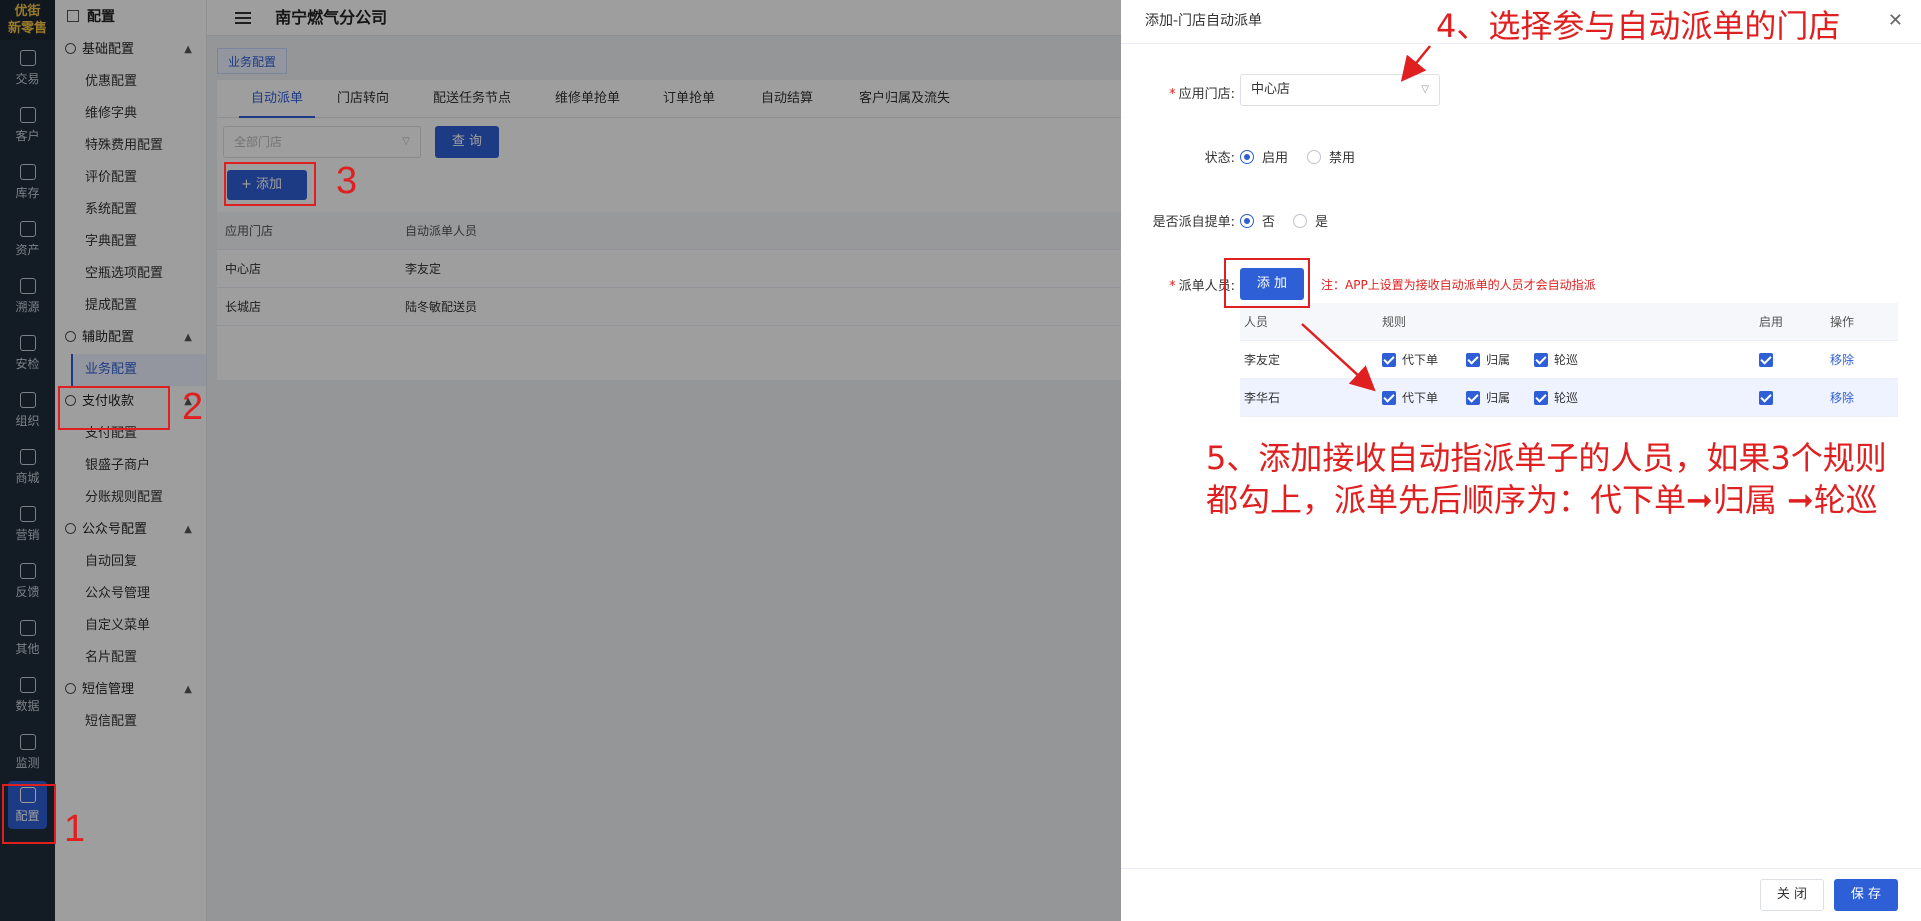 This screenshot has height=921, width=1921. I want to click on self-pick-label: 是否派自提单:, so click(1193, 222).